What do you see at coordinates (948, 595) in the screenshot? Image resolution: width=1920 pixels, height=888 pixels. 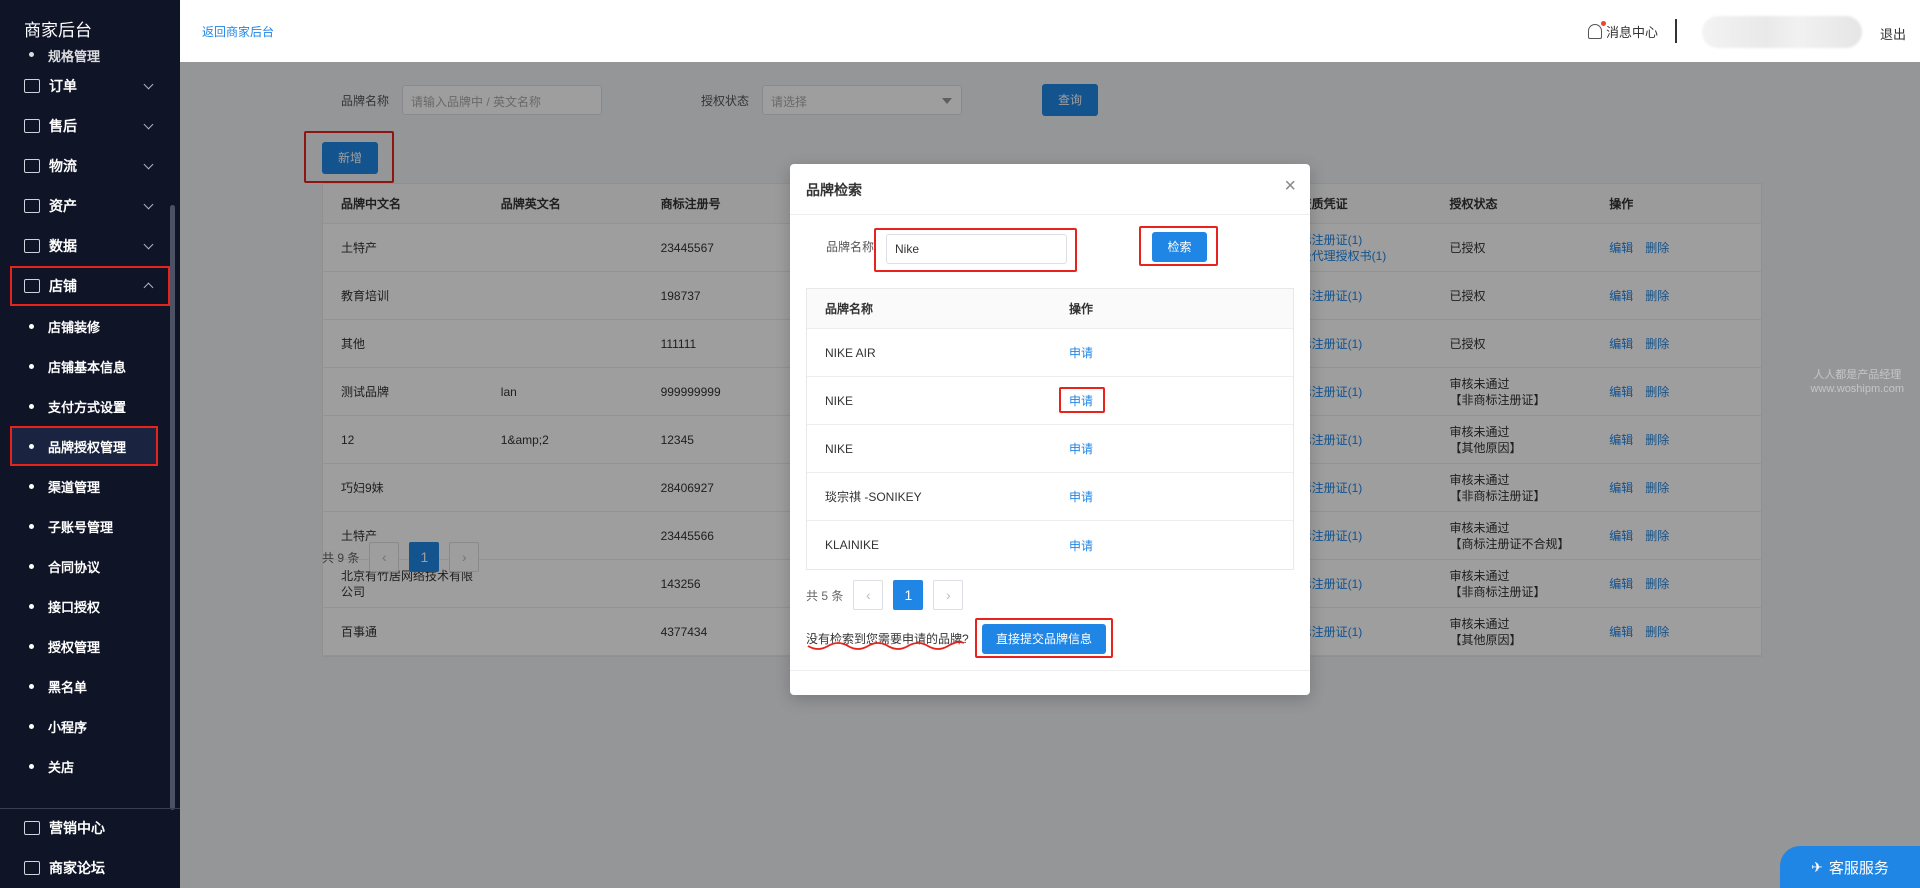 I see `next-page-button: ›` at bounding box center [948, 595].